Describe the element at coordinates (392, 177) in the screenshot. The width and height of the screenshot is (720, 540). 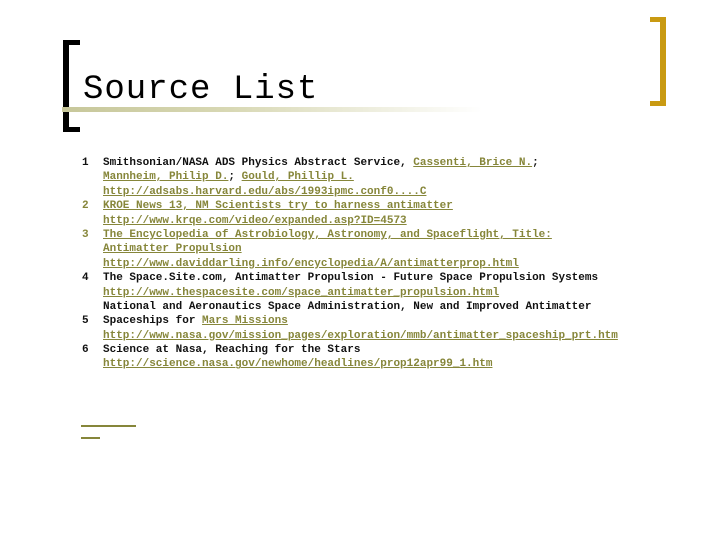
I see `source-item-1-authors: Mannheim, Philip D.; Gould, Phillip L.` at that location.